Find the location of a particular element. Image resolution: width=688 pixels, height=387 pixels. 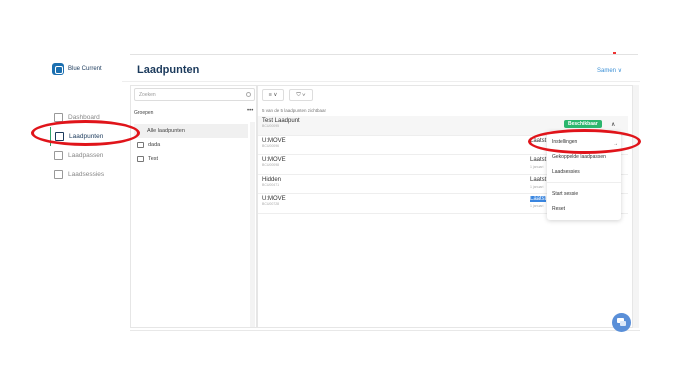

menu-item-gekoppelde-laadpassen: Gekoppelde laadpassen is located at coordinates (579, 157).